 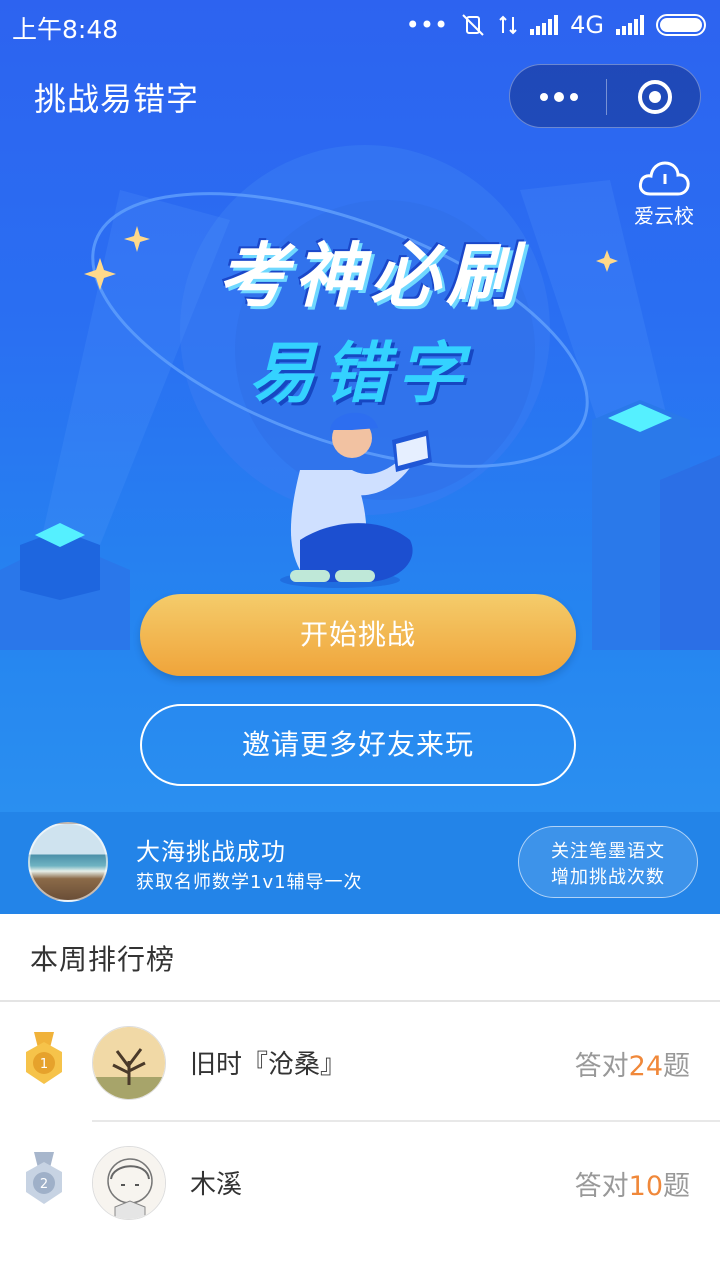 I want to click on signal-icon, so click(x=544, y=25).